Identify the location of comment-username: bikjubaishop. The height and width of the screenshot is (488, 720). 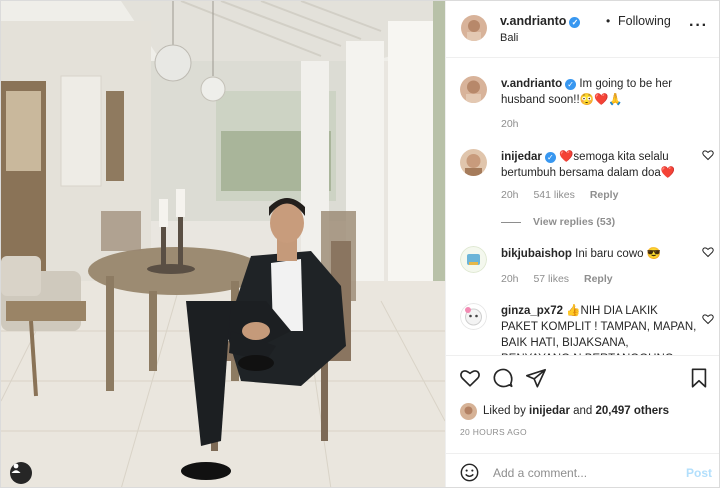
(536, 254).